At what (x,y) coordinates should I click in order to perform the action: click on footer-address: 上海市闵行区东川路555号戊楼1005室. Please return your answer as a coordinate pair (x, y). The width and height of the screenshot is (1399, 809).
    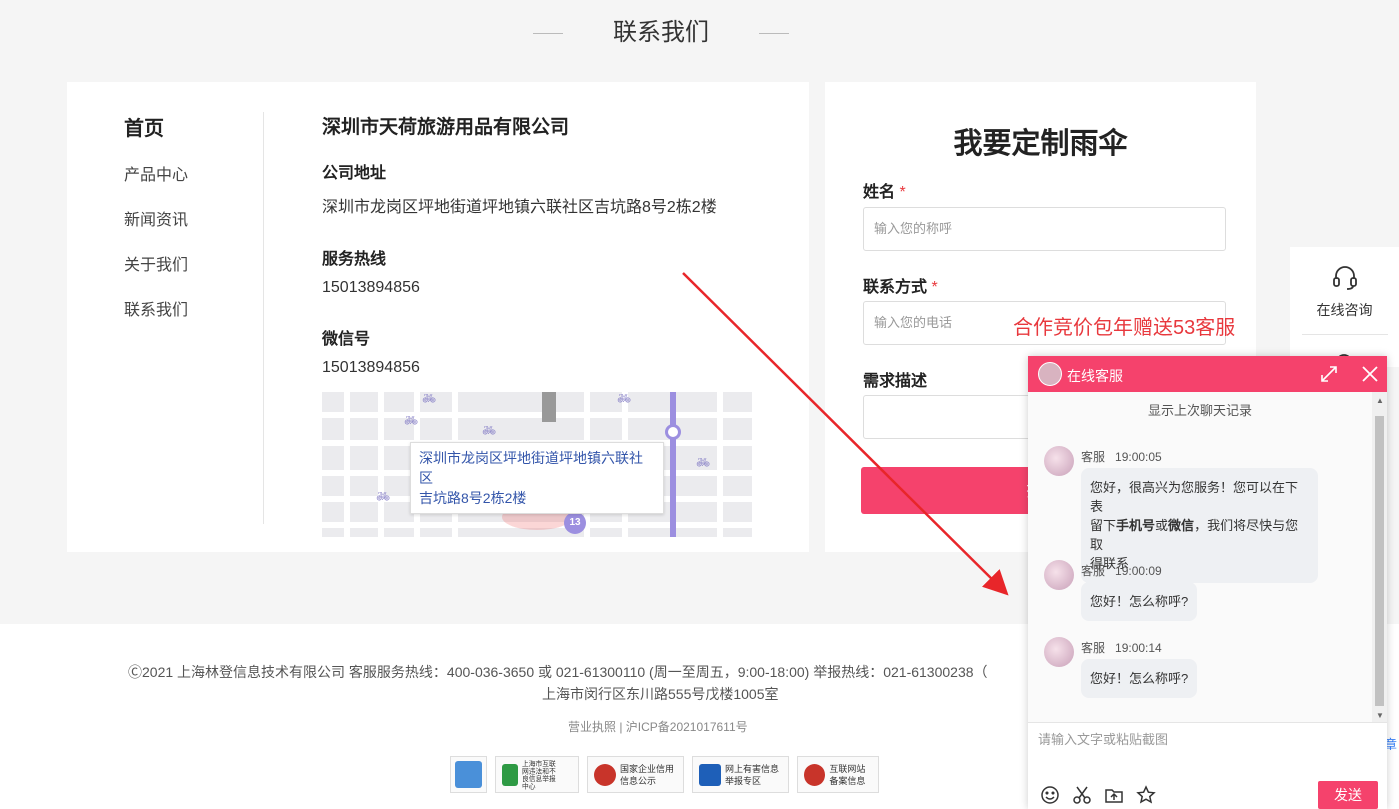
    Looking at the image, I should click on (660, 694).